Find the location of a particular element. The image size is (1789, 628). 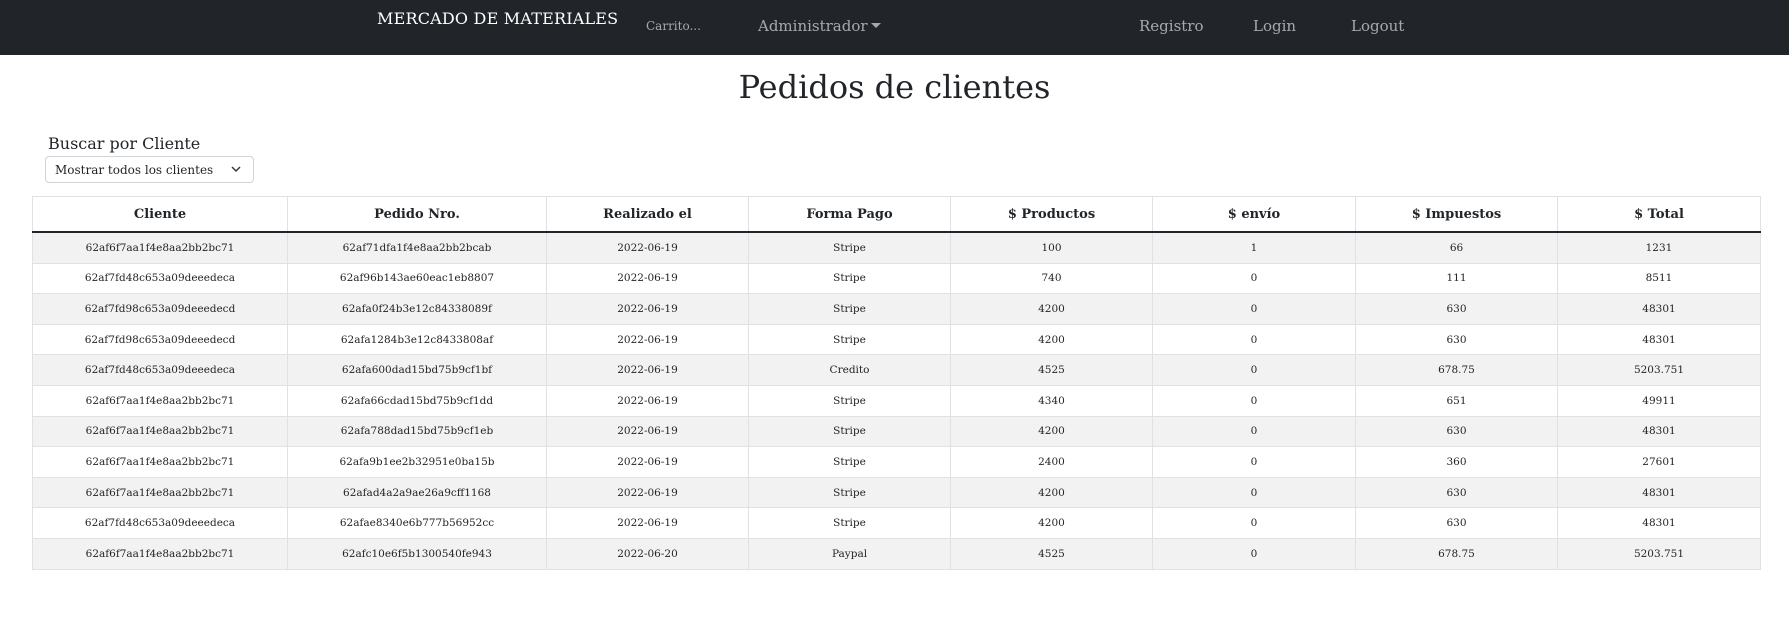

cell-order-number: 62afa9b1ee2b32951e0ba15b is located at coordinates (417, 462).